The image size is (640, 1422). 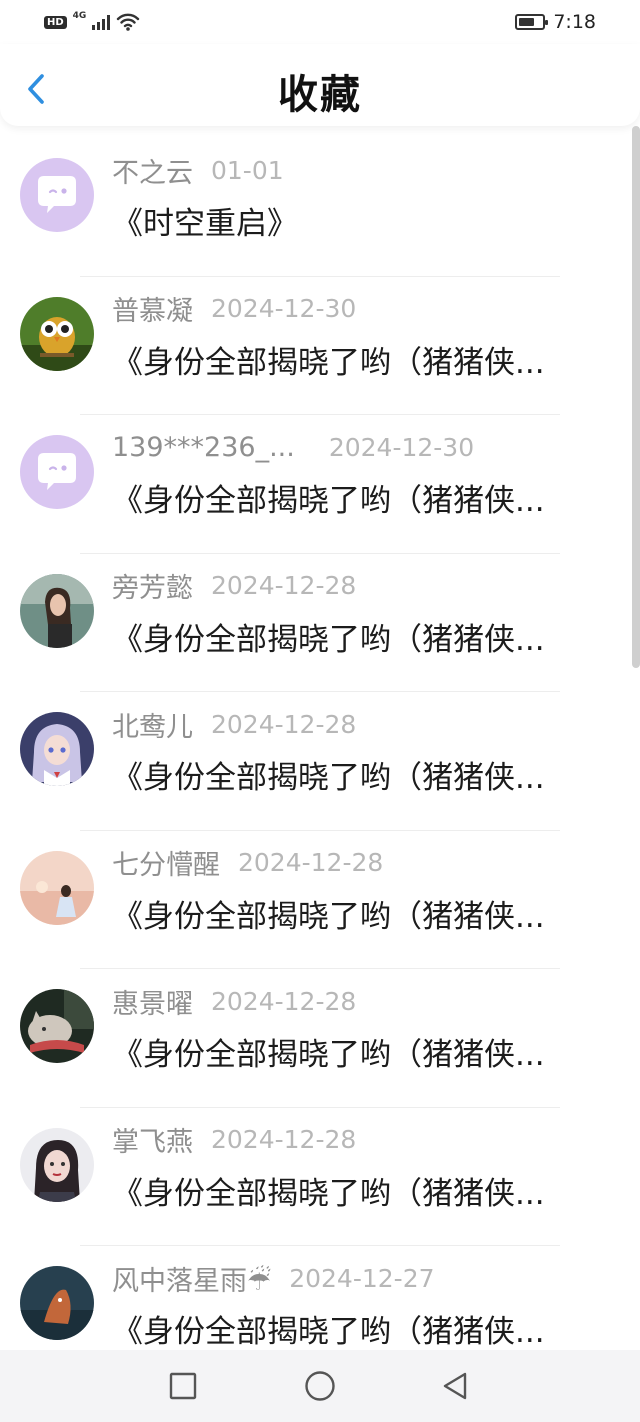 I want to click on recents-button, so click(x=183, y=1386).